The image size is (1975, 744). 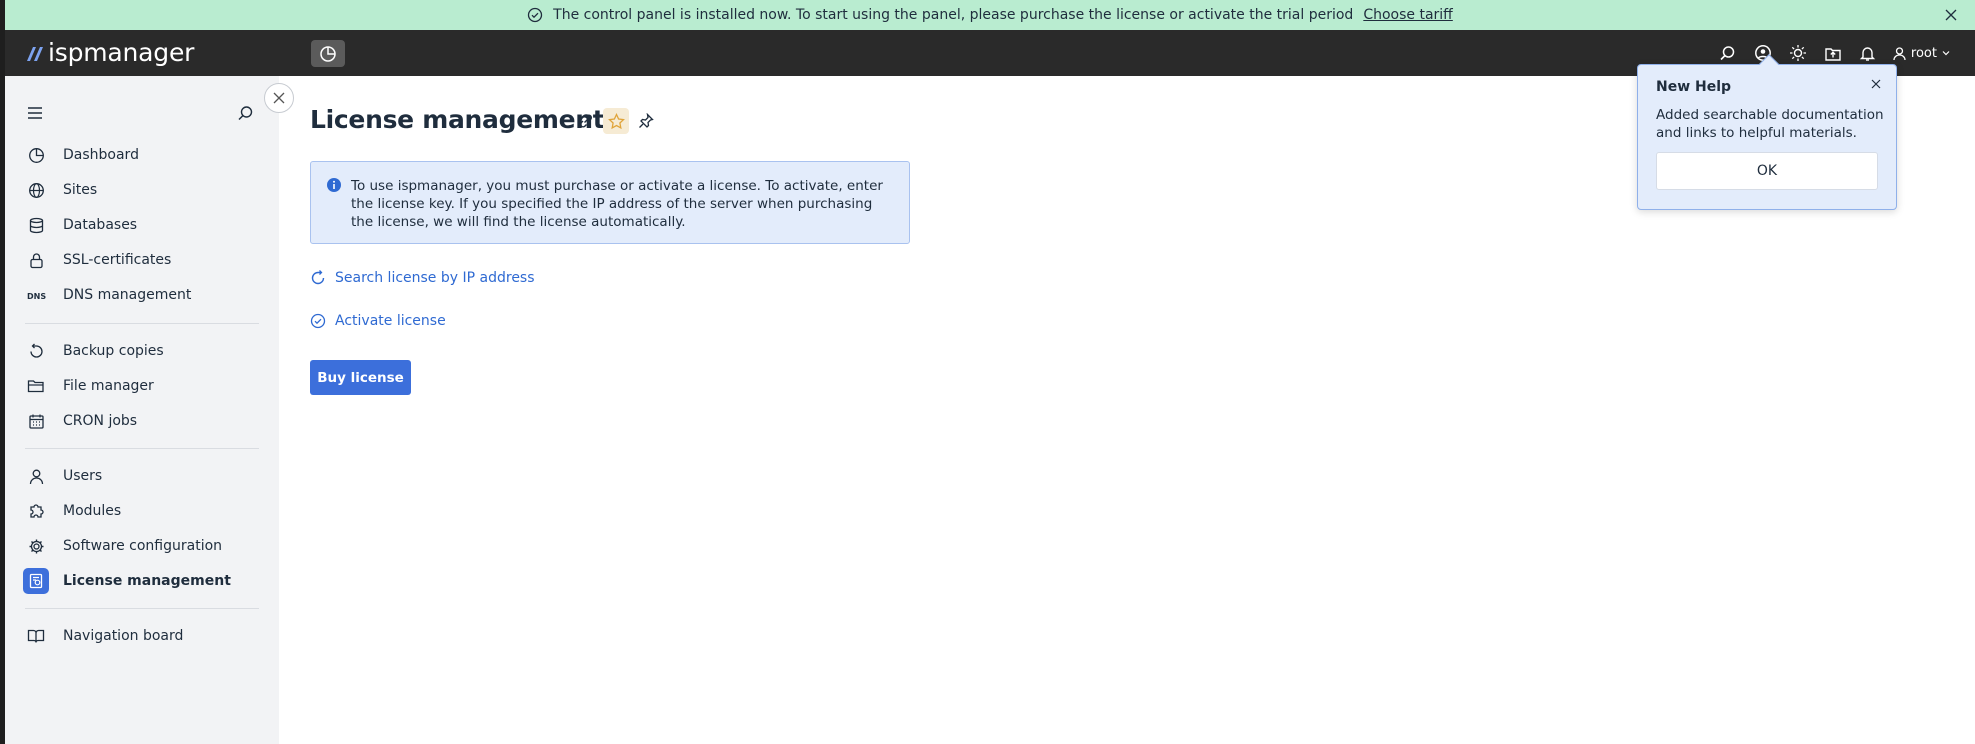 I want to click on book-icon, so click(x=36, y=636).